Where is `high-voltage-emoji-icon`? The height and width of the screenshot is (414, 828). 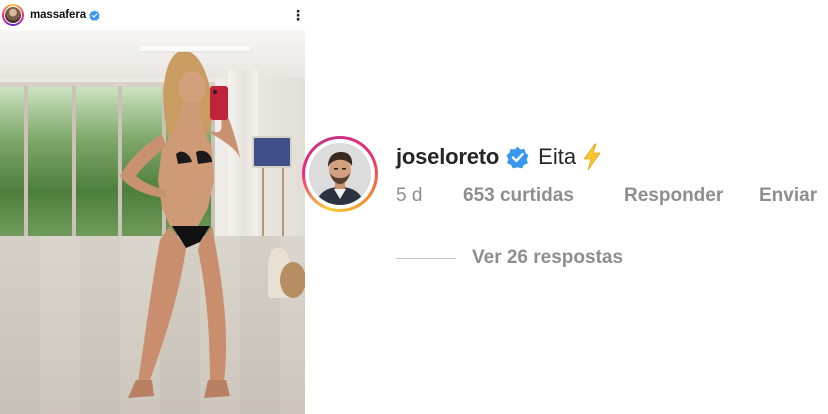 high-voltage-emoji-icon is located at coordinates (592, 157).